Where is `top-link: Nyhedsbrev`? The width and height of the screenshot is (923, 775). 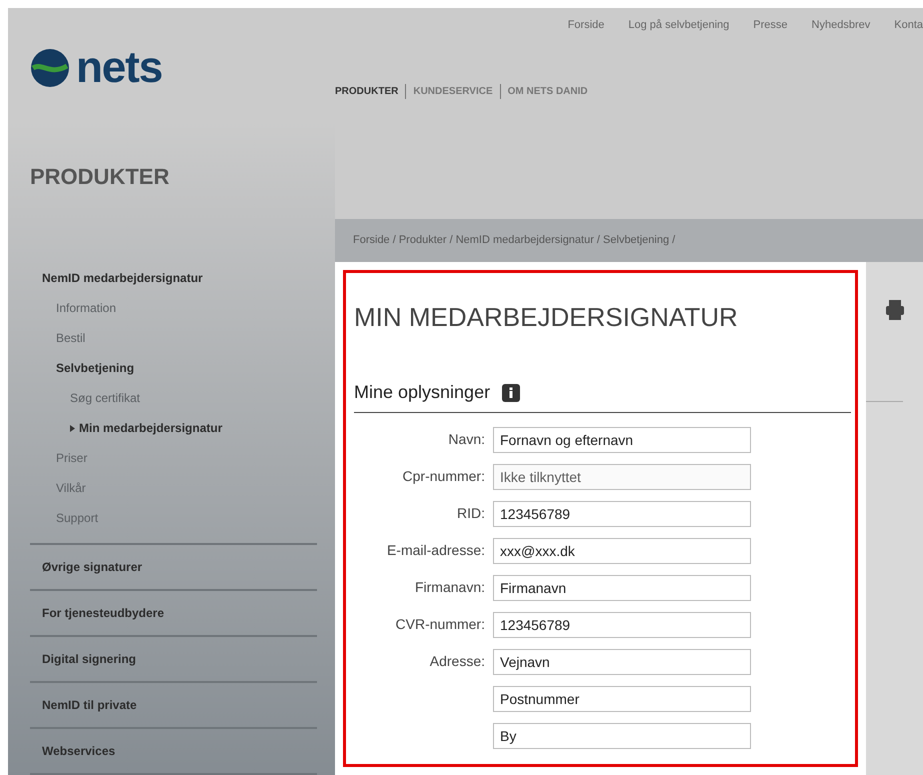
top-link: Nyhedsbrev is located at coordinates (841, 25).